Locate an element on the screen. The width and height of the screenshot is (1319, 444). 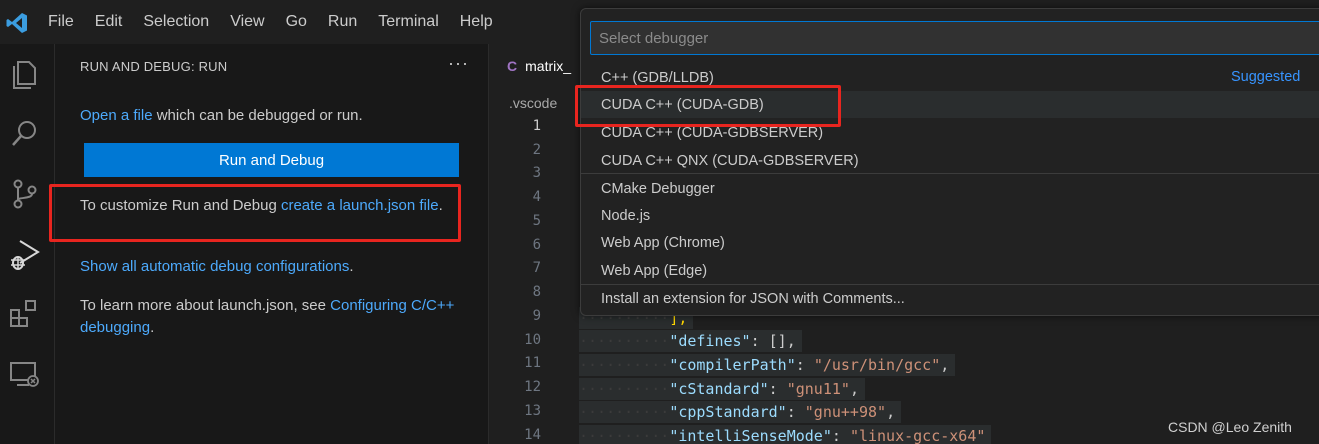
highlight-box-customize is located at coordinates (255, 213).